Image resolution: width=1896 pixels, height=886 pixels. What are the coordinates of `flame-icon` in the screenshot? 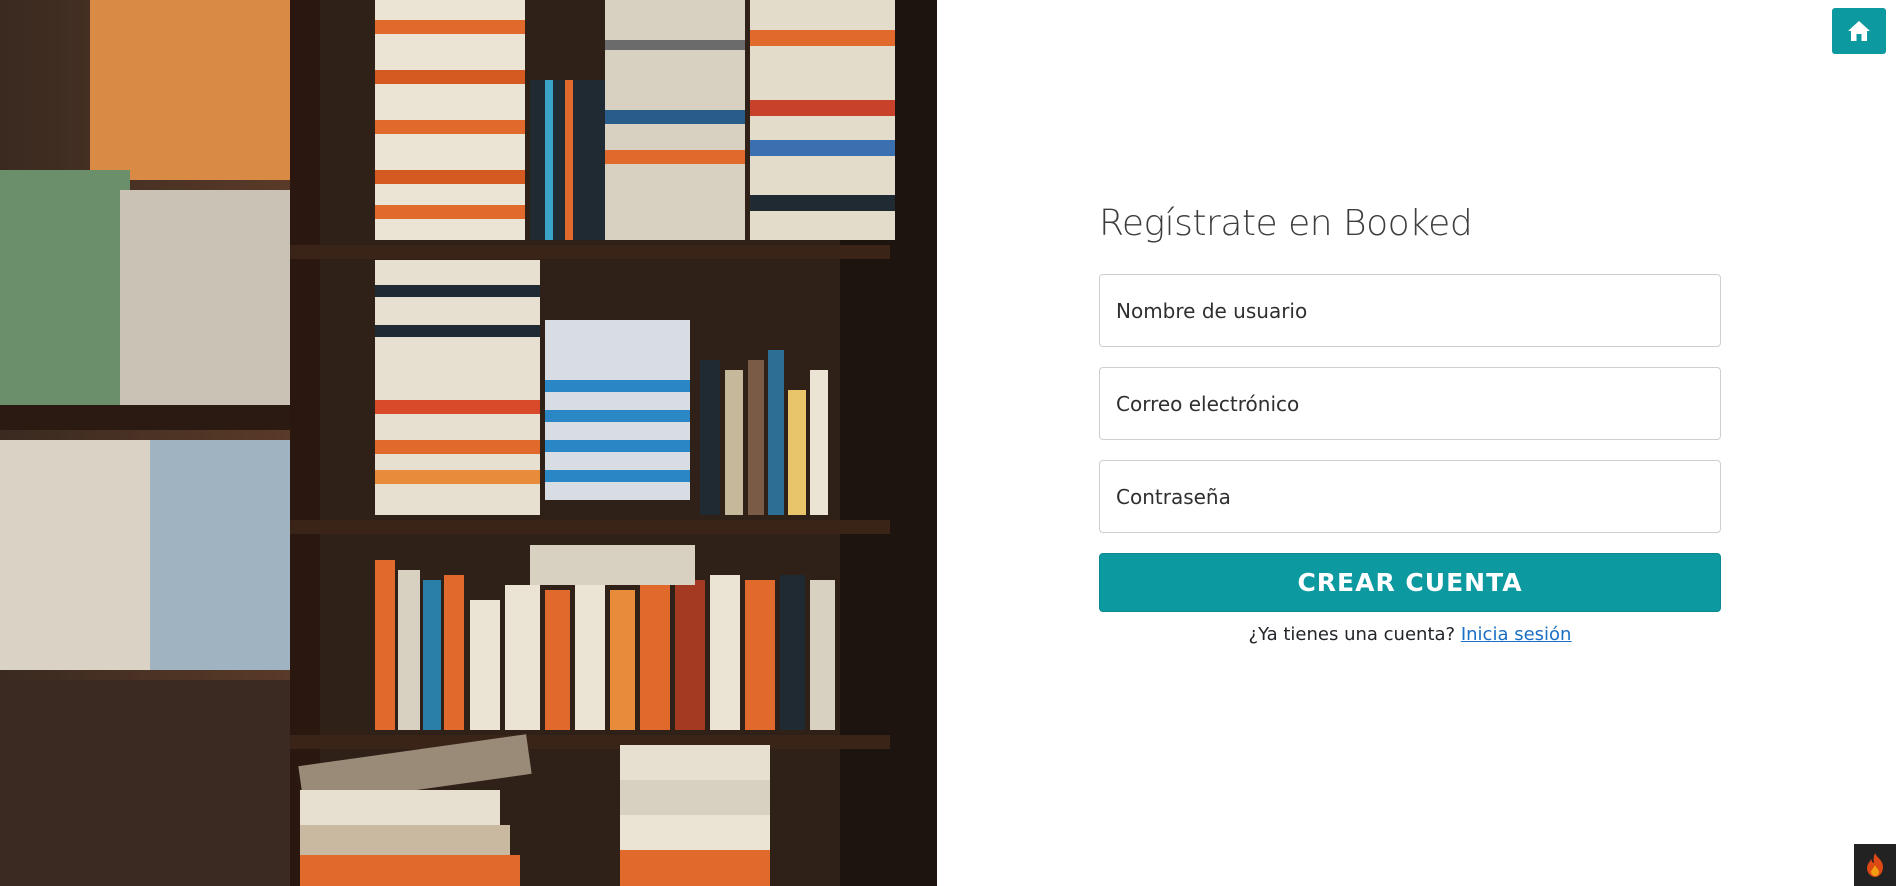 It's located at (1875, 865).